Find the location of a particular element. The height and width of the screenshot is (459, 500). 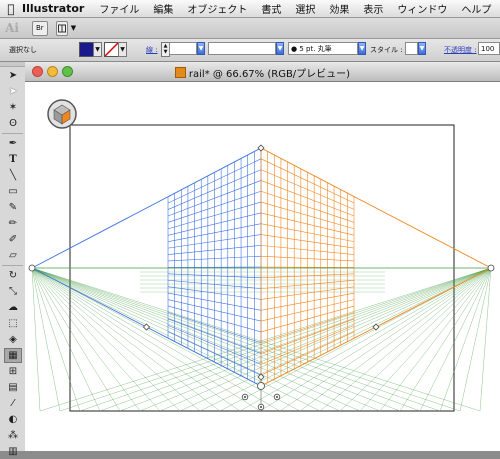

direct-selection-icon: ➤ is located at coordinates (13, 91).